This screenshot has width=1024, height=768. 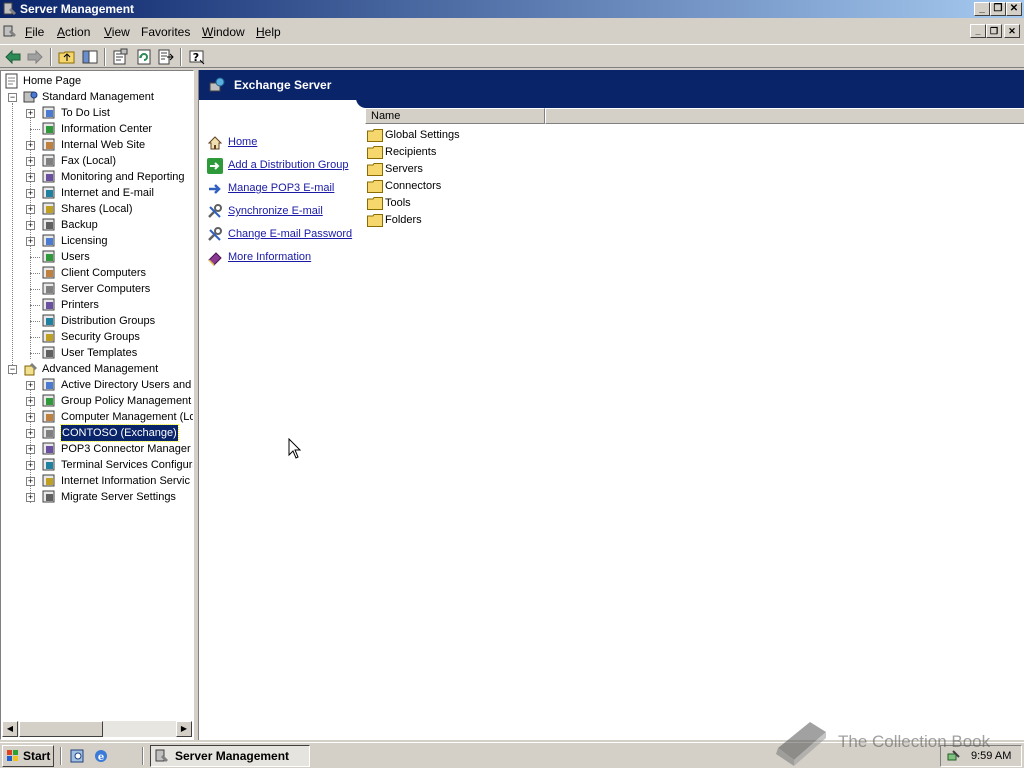 I want to click on distribution-groups-icon, so click(x=48, y=320).